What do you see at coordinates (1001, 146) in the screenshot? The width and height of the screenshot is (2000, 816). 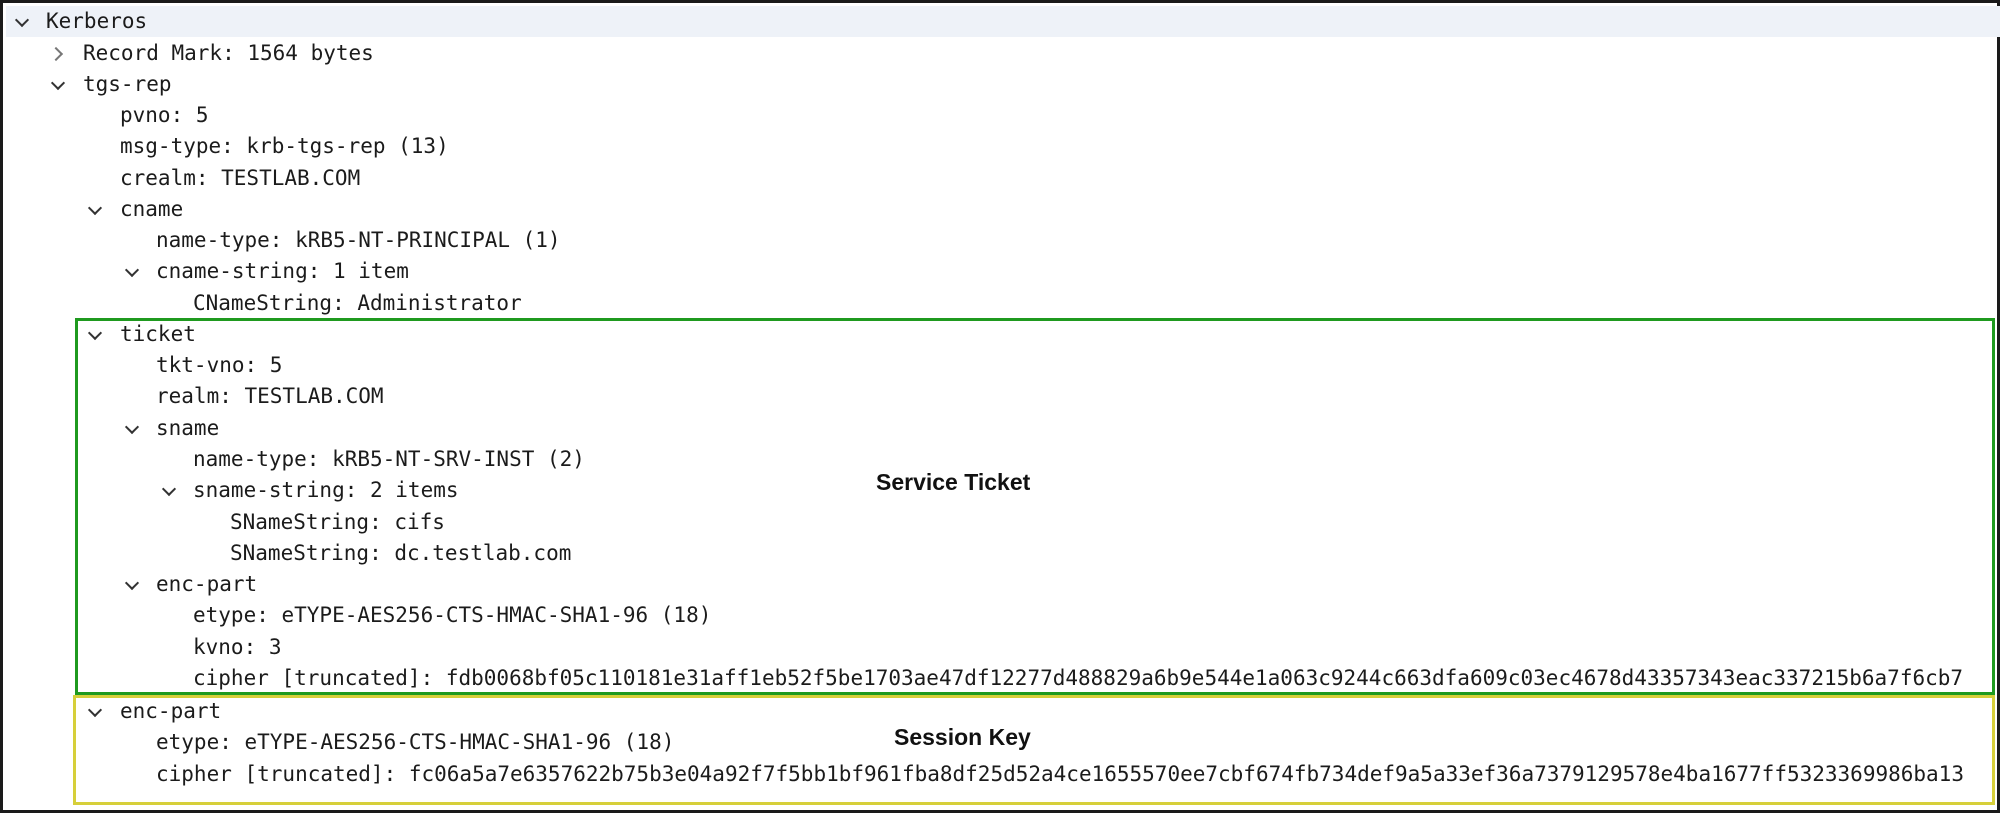 I see `tree-node-msg-type: msg-type: krb-tgs-rep (13)` at bounding box center [1001, 146].